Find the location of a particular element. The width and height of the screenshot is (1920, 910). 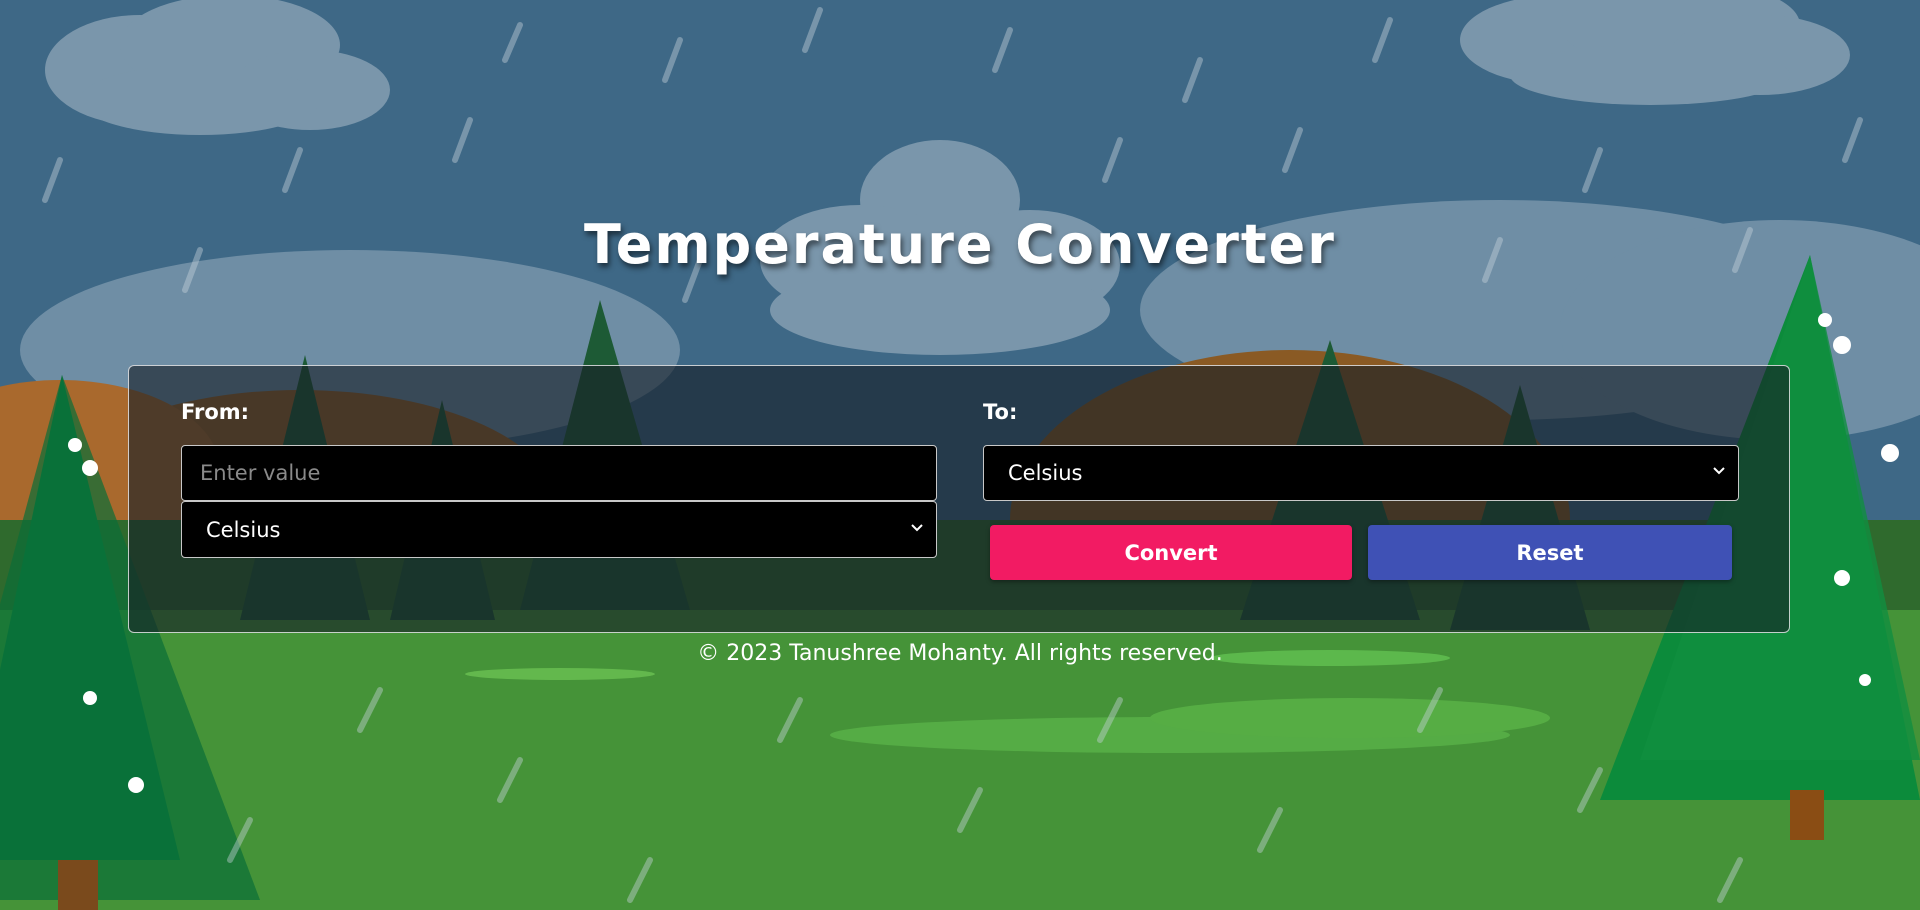

convert-button: Convert is located at coordinates (1171, 552).